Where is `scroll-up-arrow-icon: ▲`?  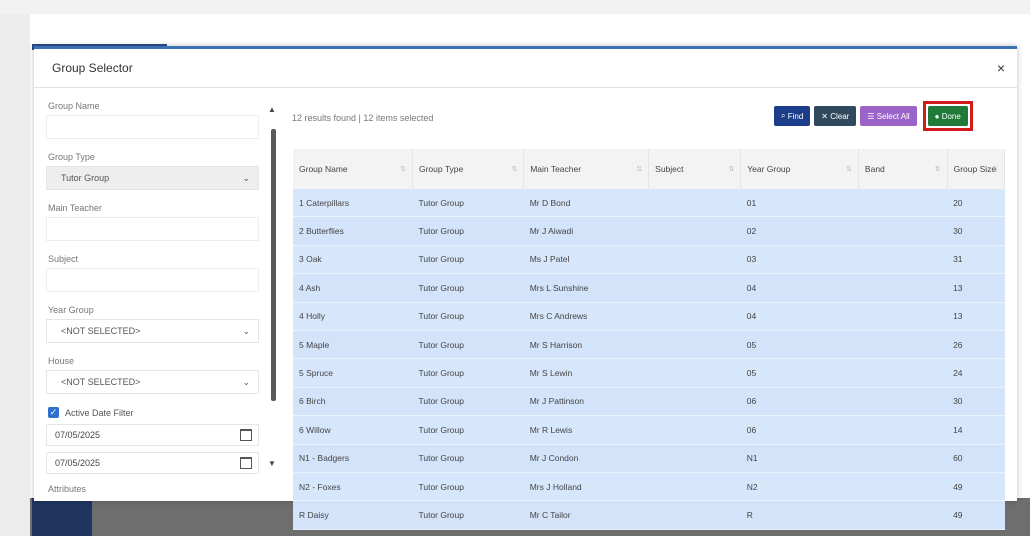
scroll-up-arrow-icon: ▲ is located at coordinates (272, 109).